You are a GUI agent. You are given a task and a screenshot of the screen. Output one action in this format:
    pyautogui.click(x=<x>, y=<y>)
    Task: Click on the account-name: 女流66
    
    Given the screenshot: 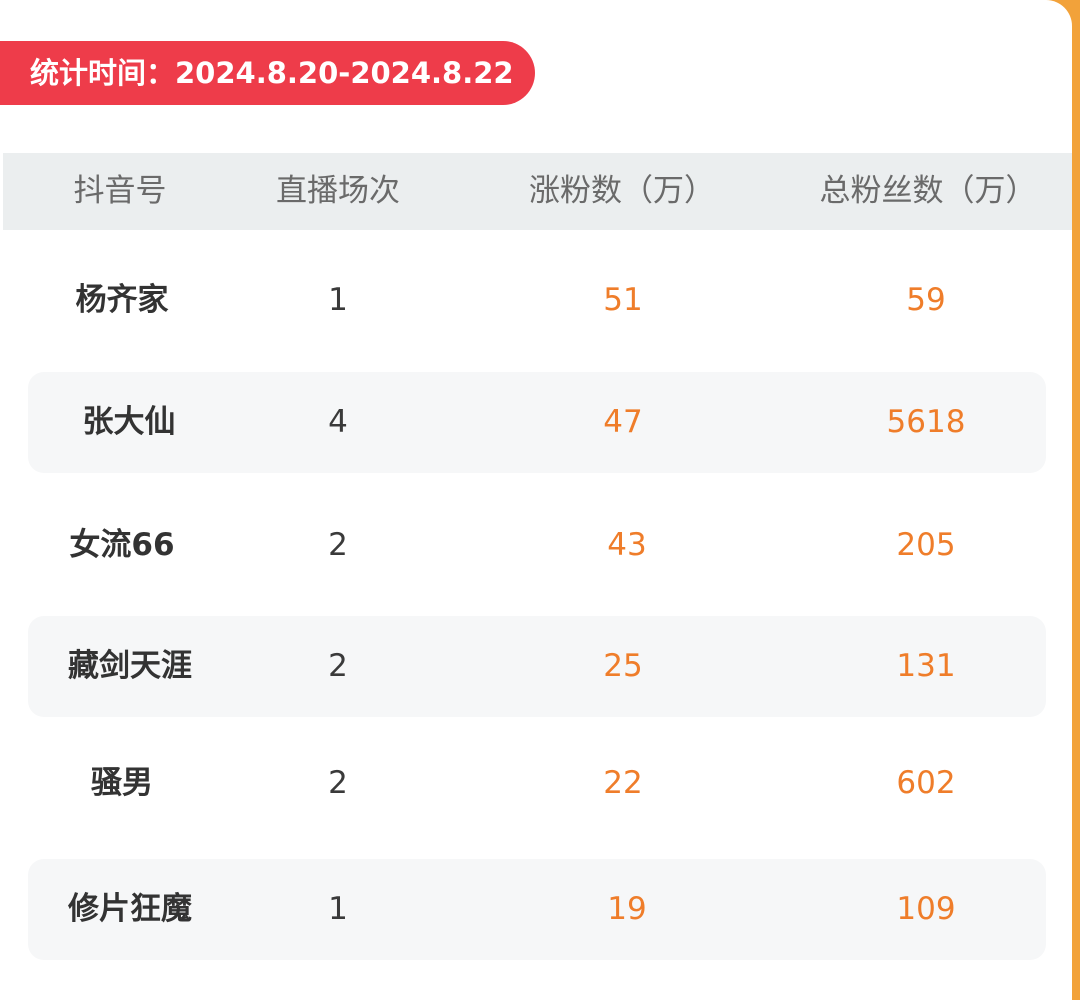 What is the action you would take?
    pyautogui.click(x=122, y=545)
    